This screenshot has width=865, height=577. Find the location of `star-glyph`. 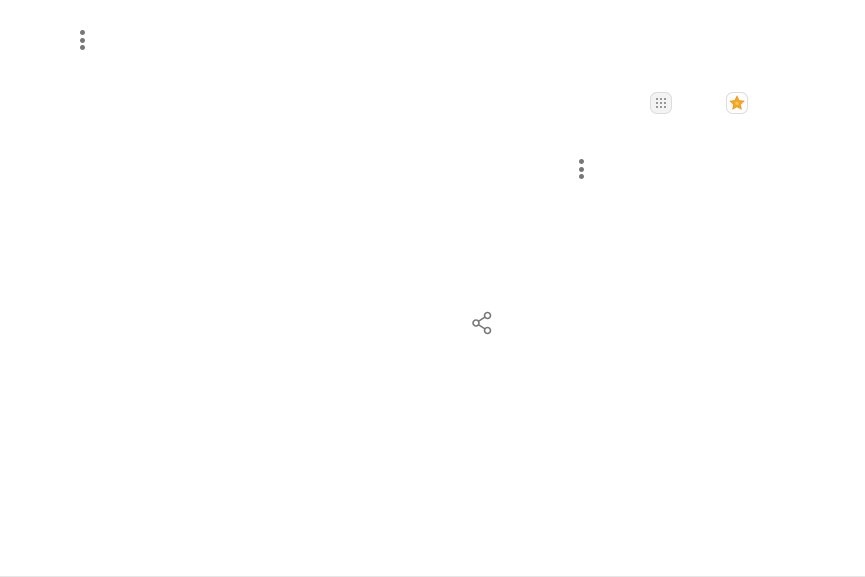

star-glyph is located at coordinates (737, 102).